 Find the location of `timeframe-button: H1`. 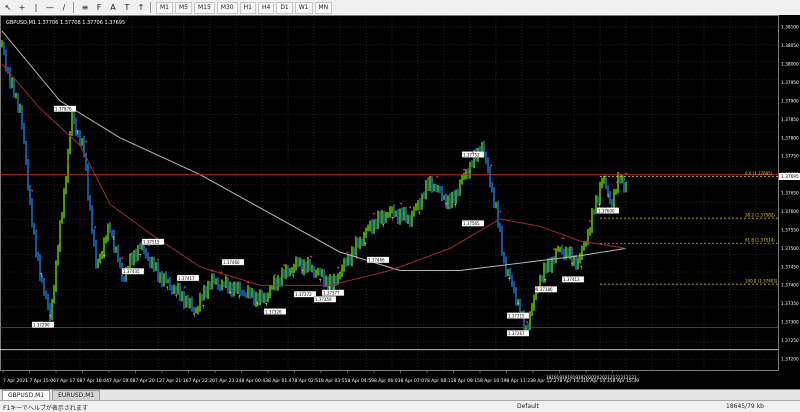

timeframe-button: H1 is located at coordinates (247, 7).